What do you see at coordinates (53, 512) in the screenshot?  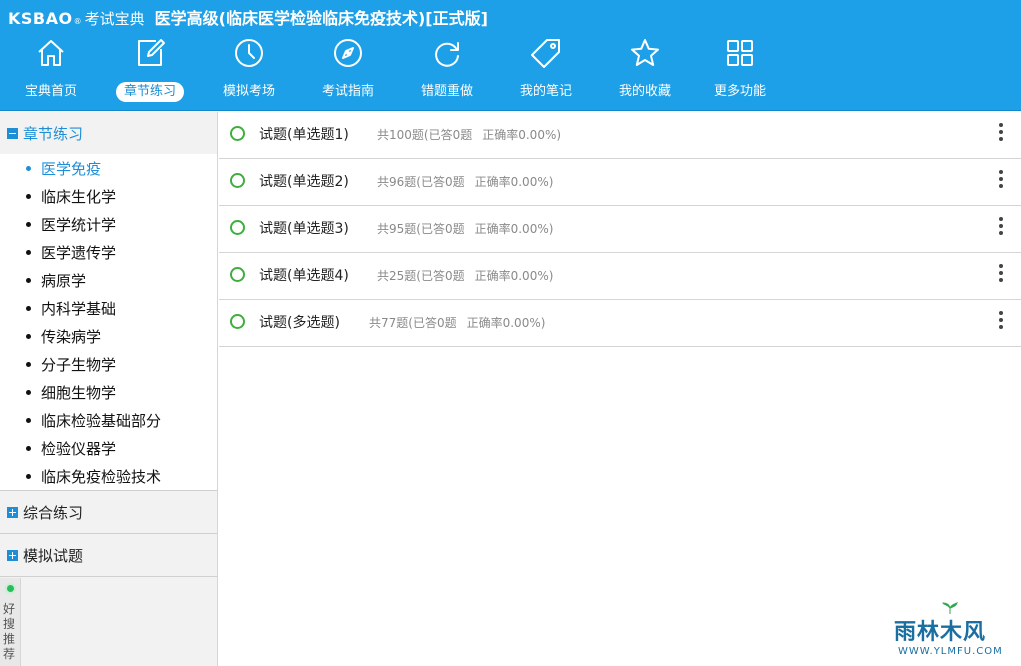 I see `section-comprehensive-practice-label: 综合练习` at bounding box center [53, 512].